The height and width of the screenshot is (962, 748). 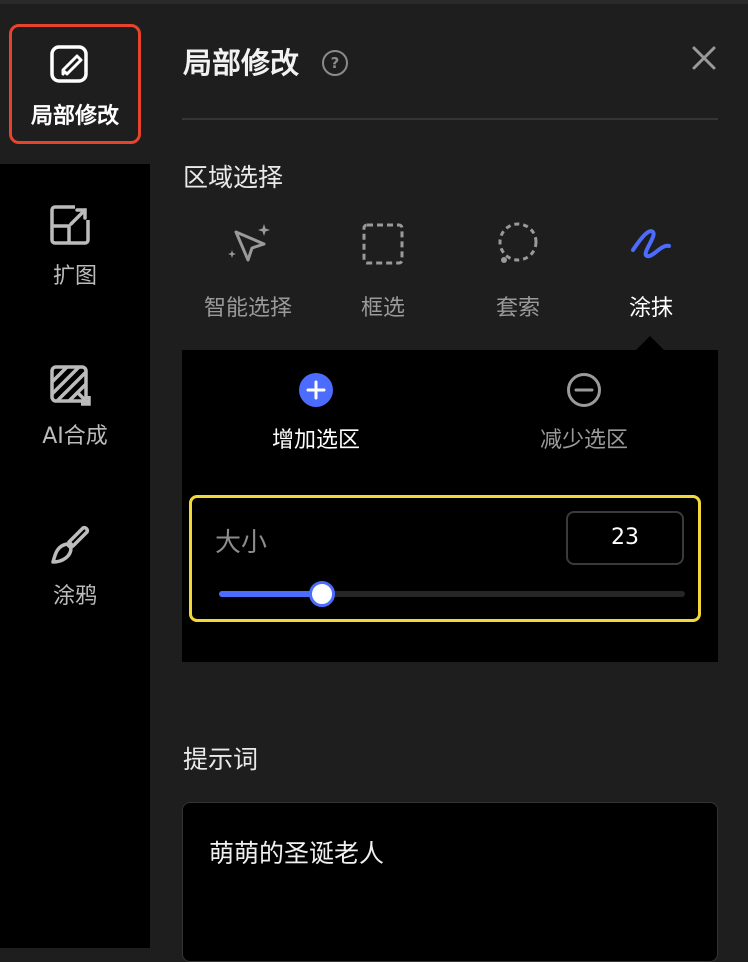 I want to click on tool-rect-select: 框选, so click(x=383, y=271).